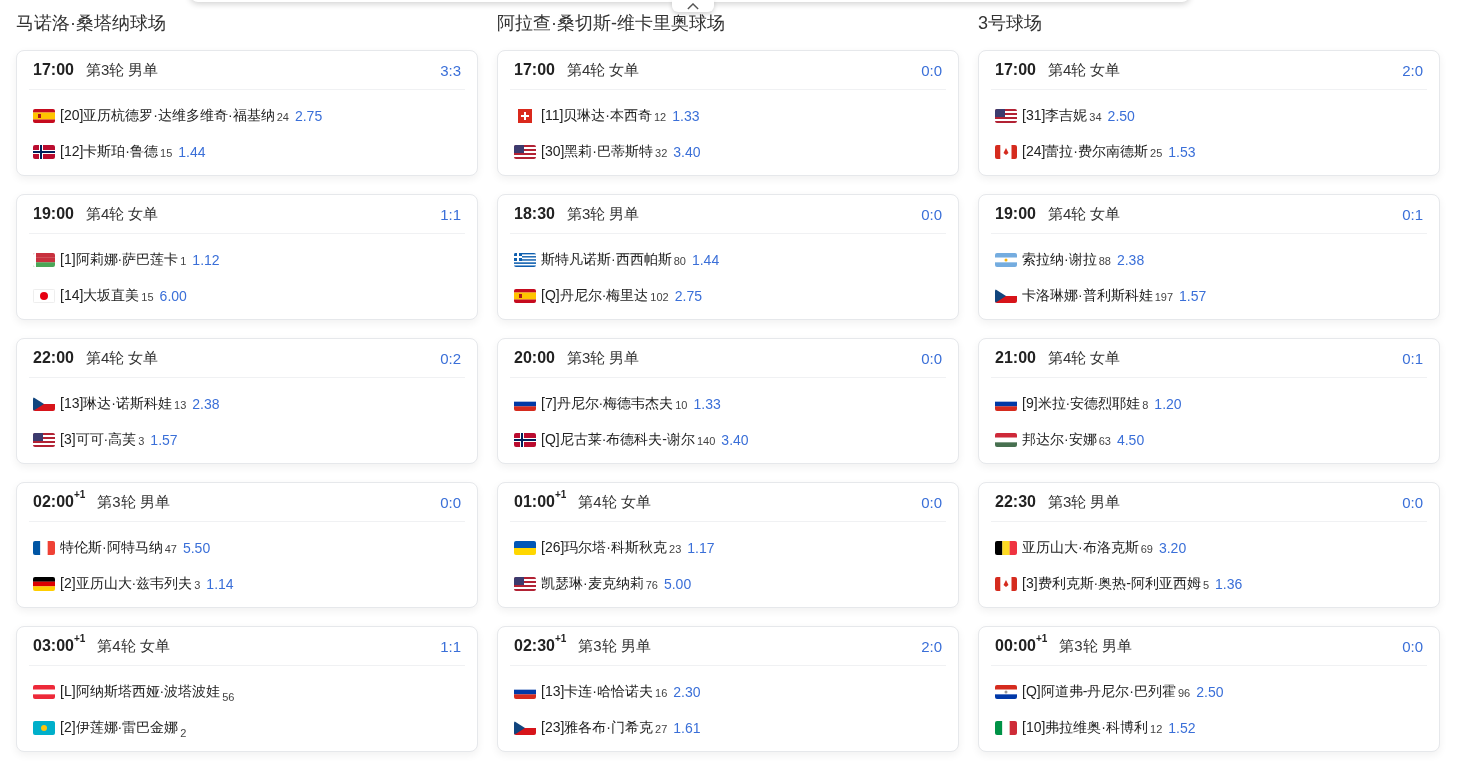 This screenshot has height=779, width=1479. I want to click on match-card: 02:30$^{+1}$ 第3轮 男单 2:0 [13]卡连·哈恰诺夫 16 2.30 [23]雅各布·门希克27 1.61, so click(728, 689).